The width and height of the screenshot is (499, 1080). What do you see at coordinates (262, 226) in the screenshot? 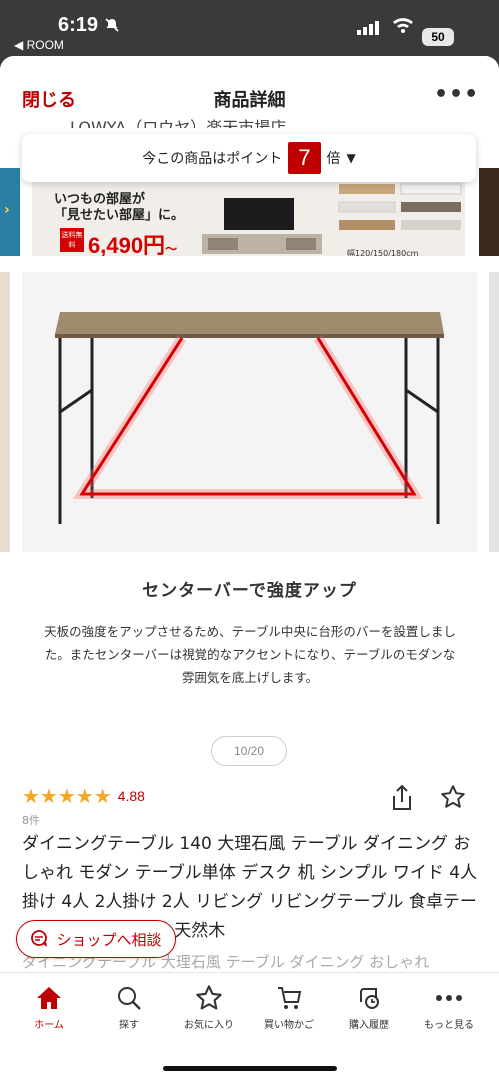
I see `tv-stand-image` at bounding box center [262, 226].